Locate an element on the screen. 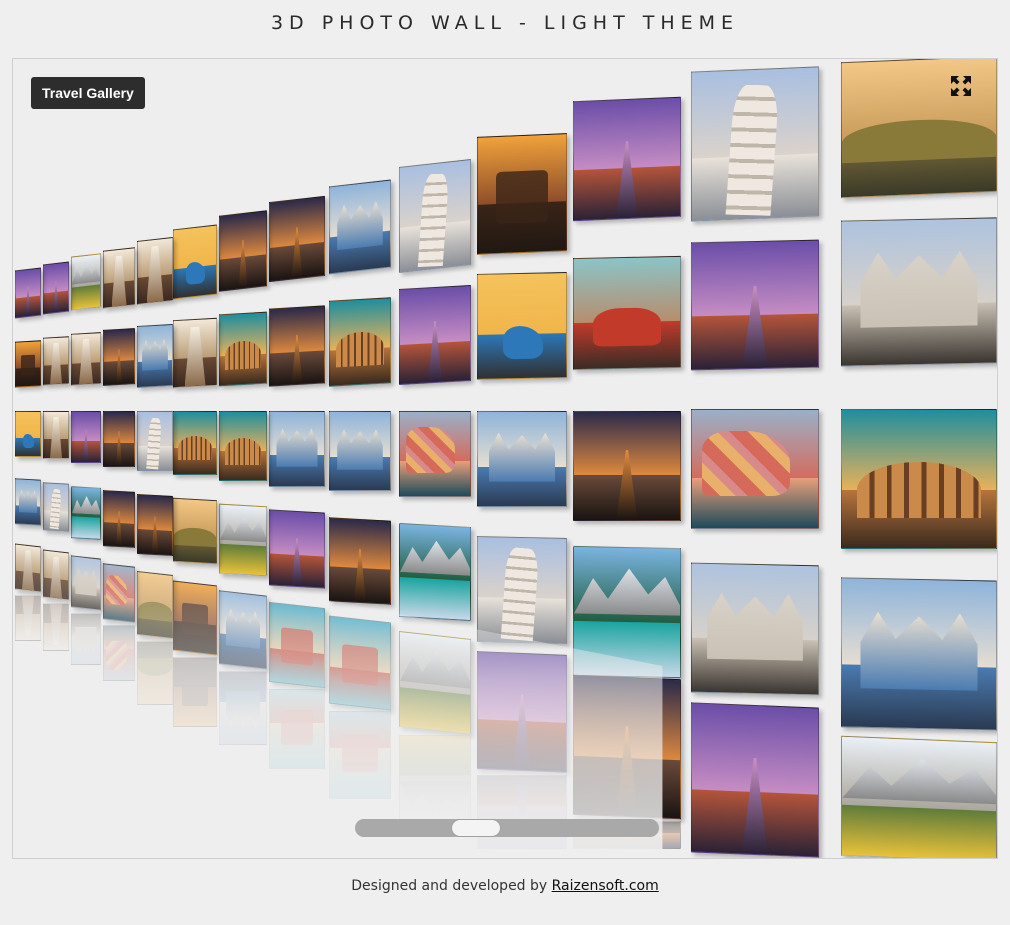 Image resolution: width=1010 pixels, height=925 pixels. footer-credit: Designed and developed by Raizensoft.com is located at coordinates (505, 886).